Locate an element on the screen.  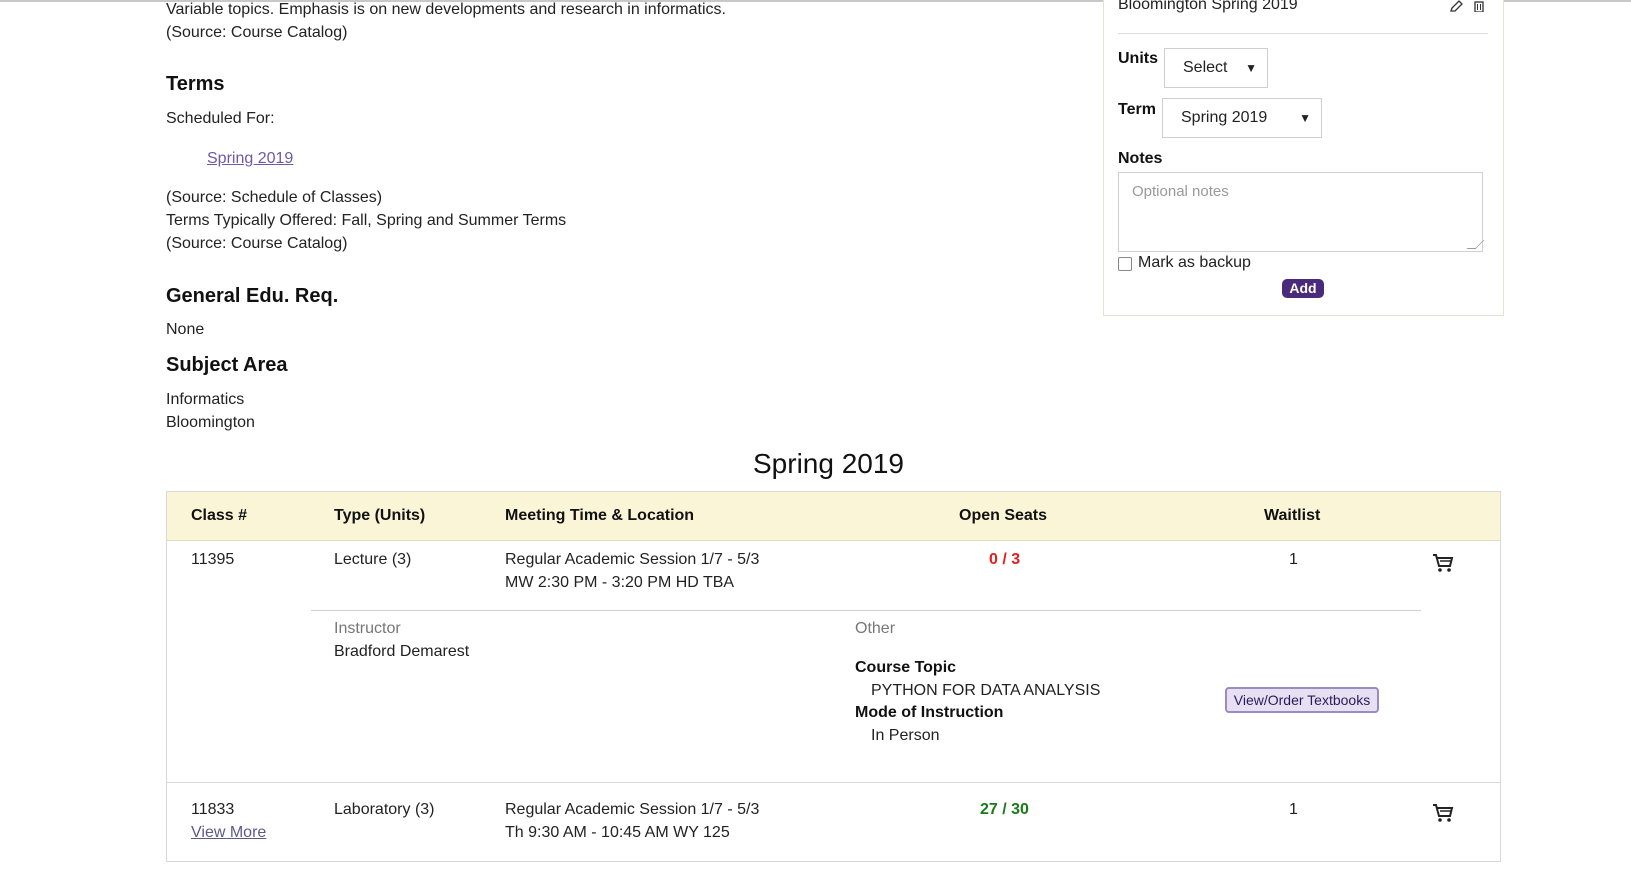
class-number: 11395 is located at coordinates (213, 559).